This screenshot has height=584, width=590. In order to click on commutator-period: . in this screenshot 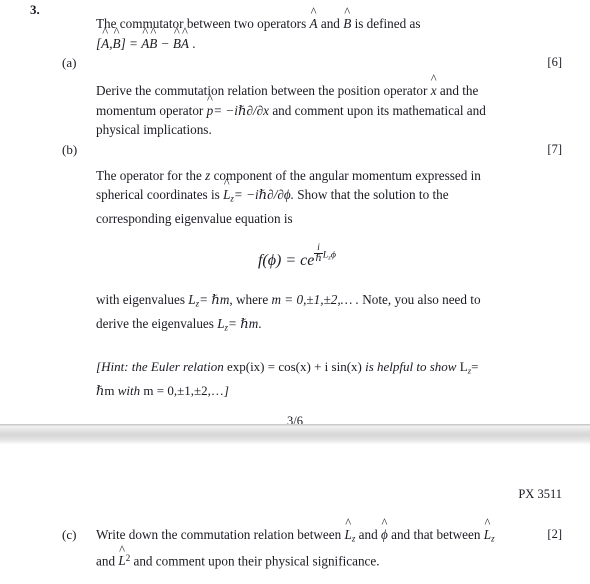, I will do `click(192, 43)`.